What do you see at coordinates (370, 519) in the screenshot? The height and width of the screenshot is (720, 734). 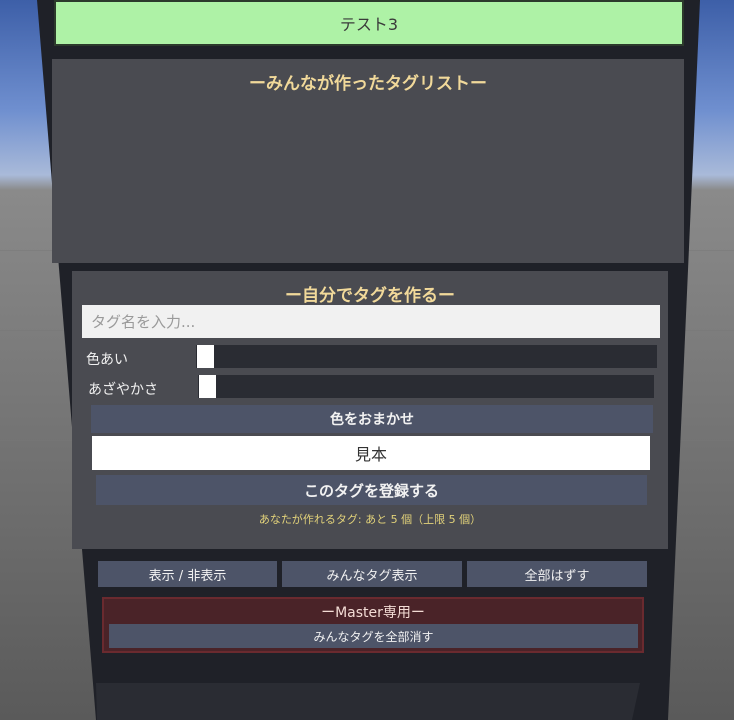 I see `remaining-tags-note: あなたが作れるタグ: あと 5 個（上限 5 個）` at bounding box center [370, 519].